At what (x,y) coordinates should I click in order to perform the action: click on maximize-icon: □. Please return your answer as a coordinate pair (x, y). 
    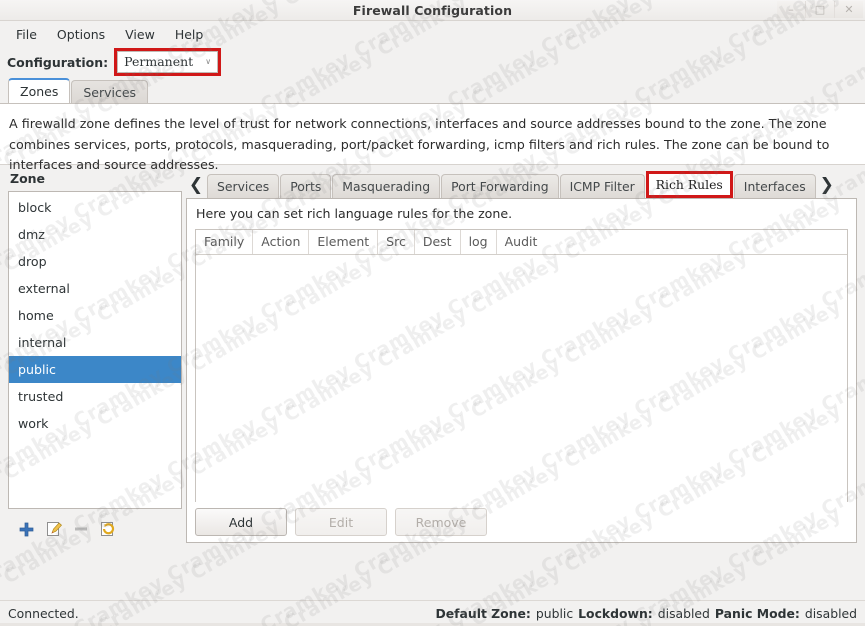
    Looking at the image, I should click on (819, 9).